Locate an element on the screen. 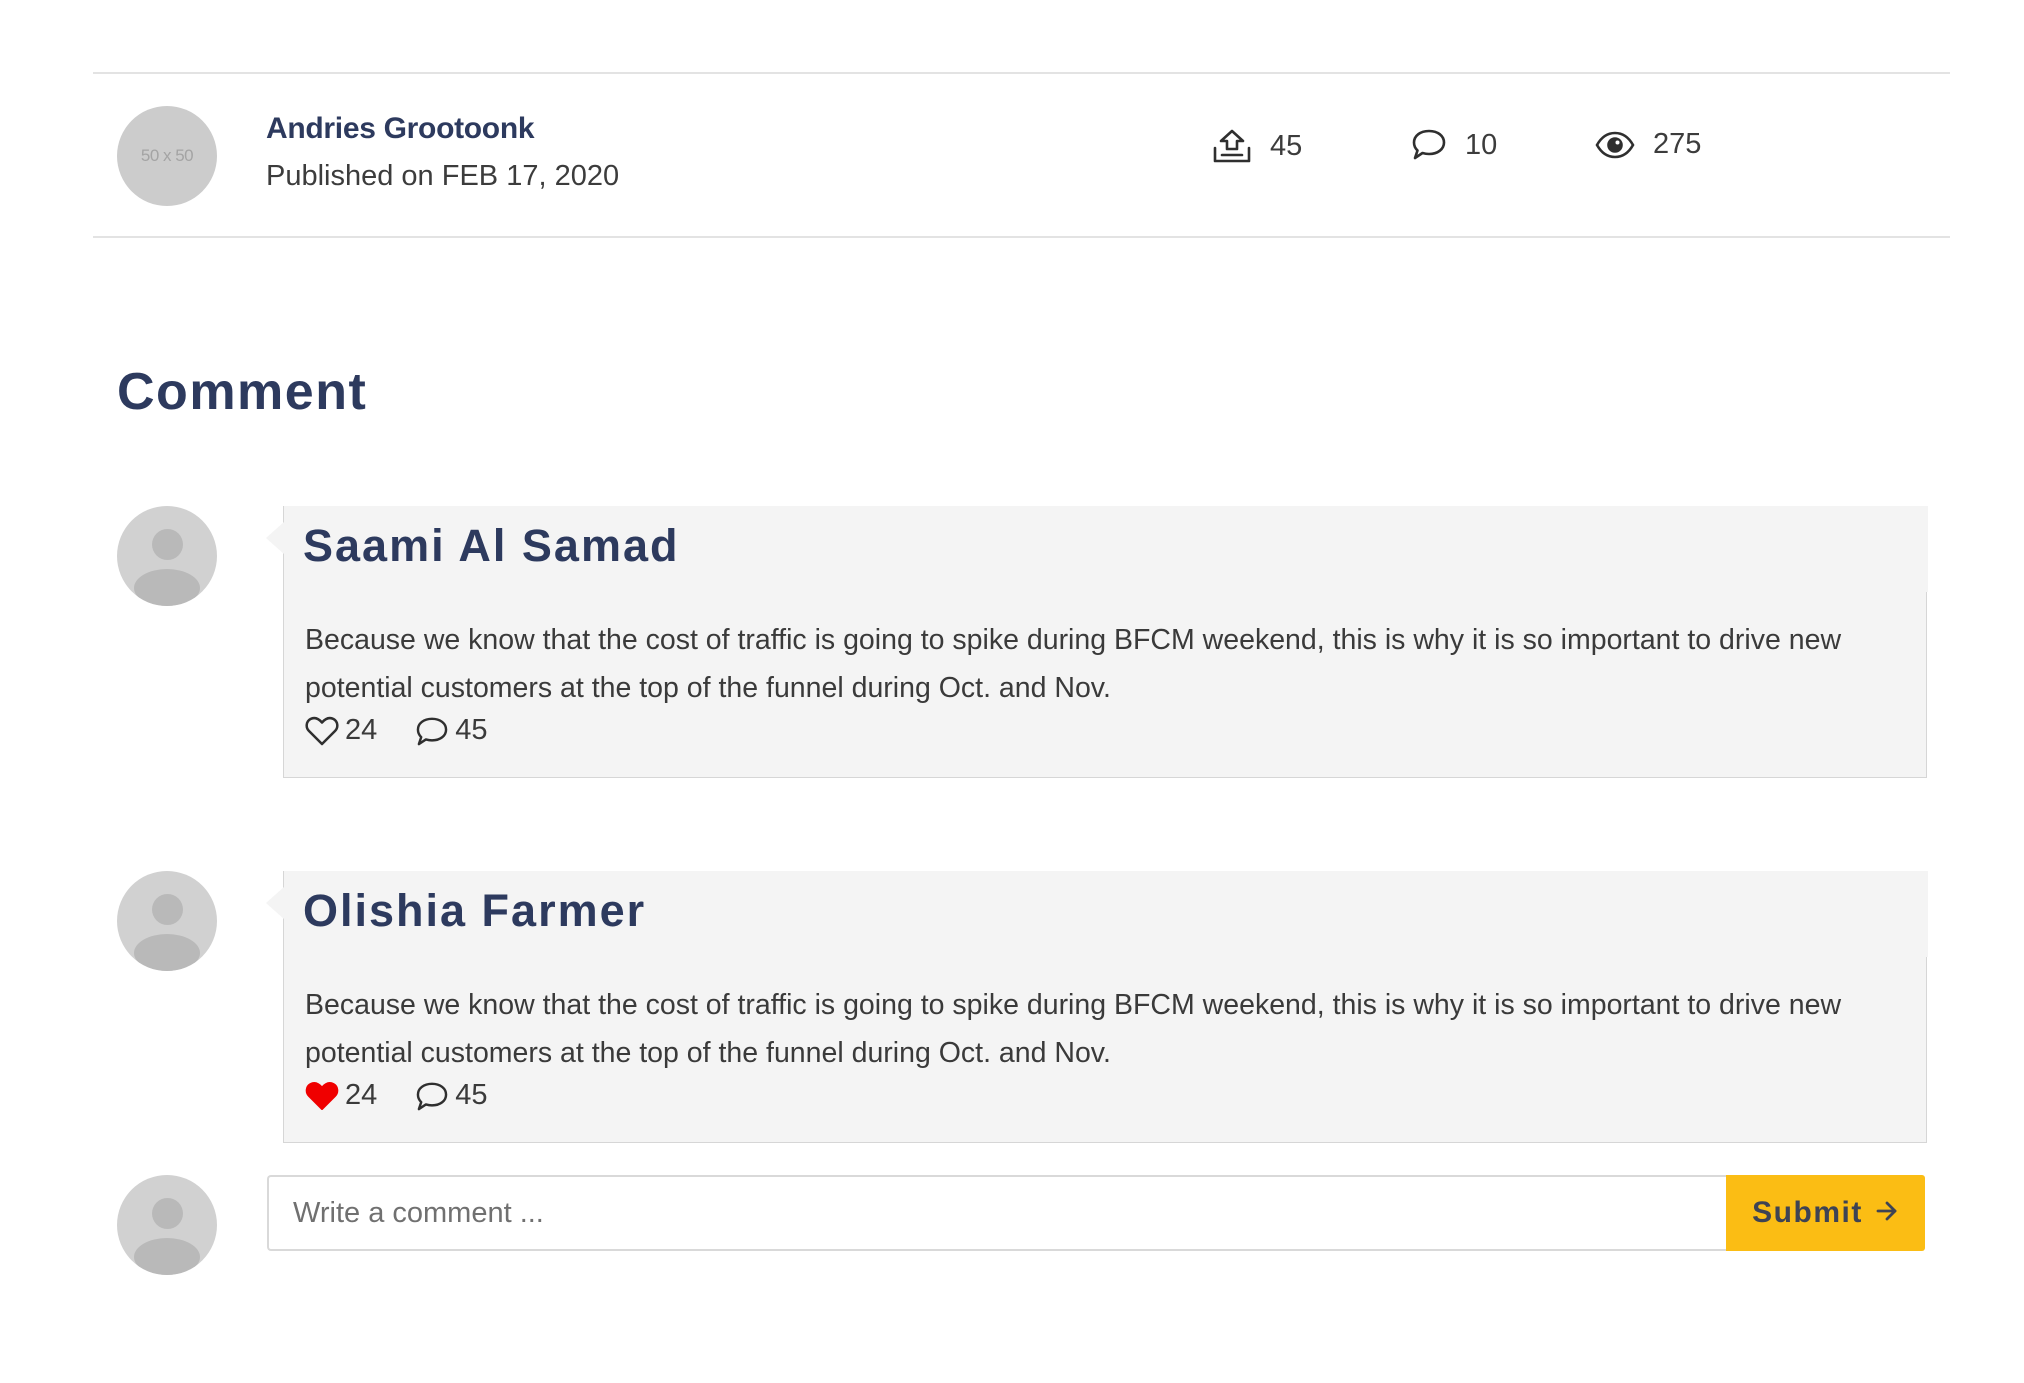 Image resolution: width=2024 pixels, height=1383 pixels. submit-button: Submit is located at coordinates (1825, 1213).